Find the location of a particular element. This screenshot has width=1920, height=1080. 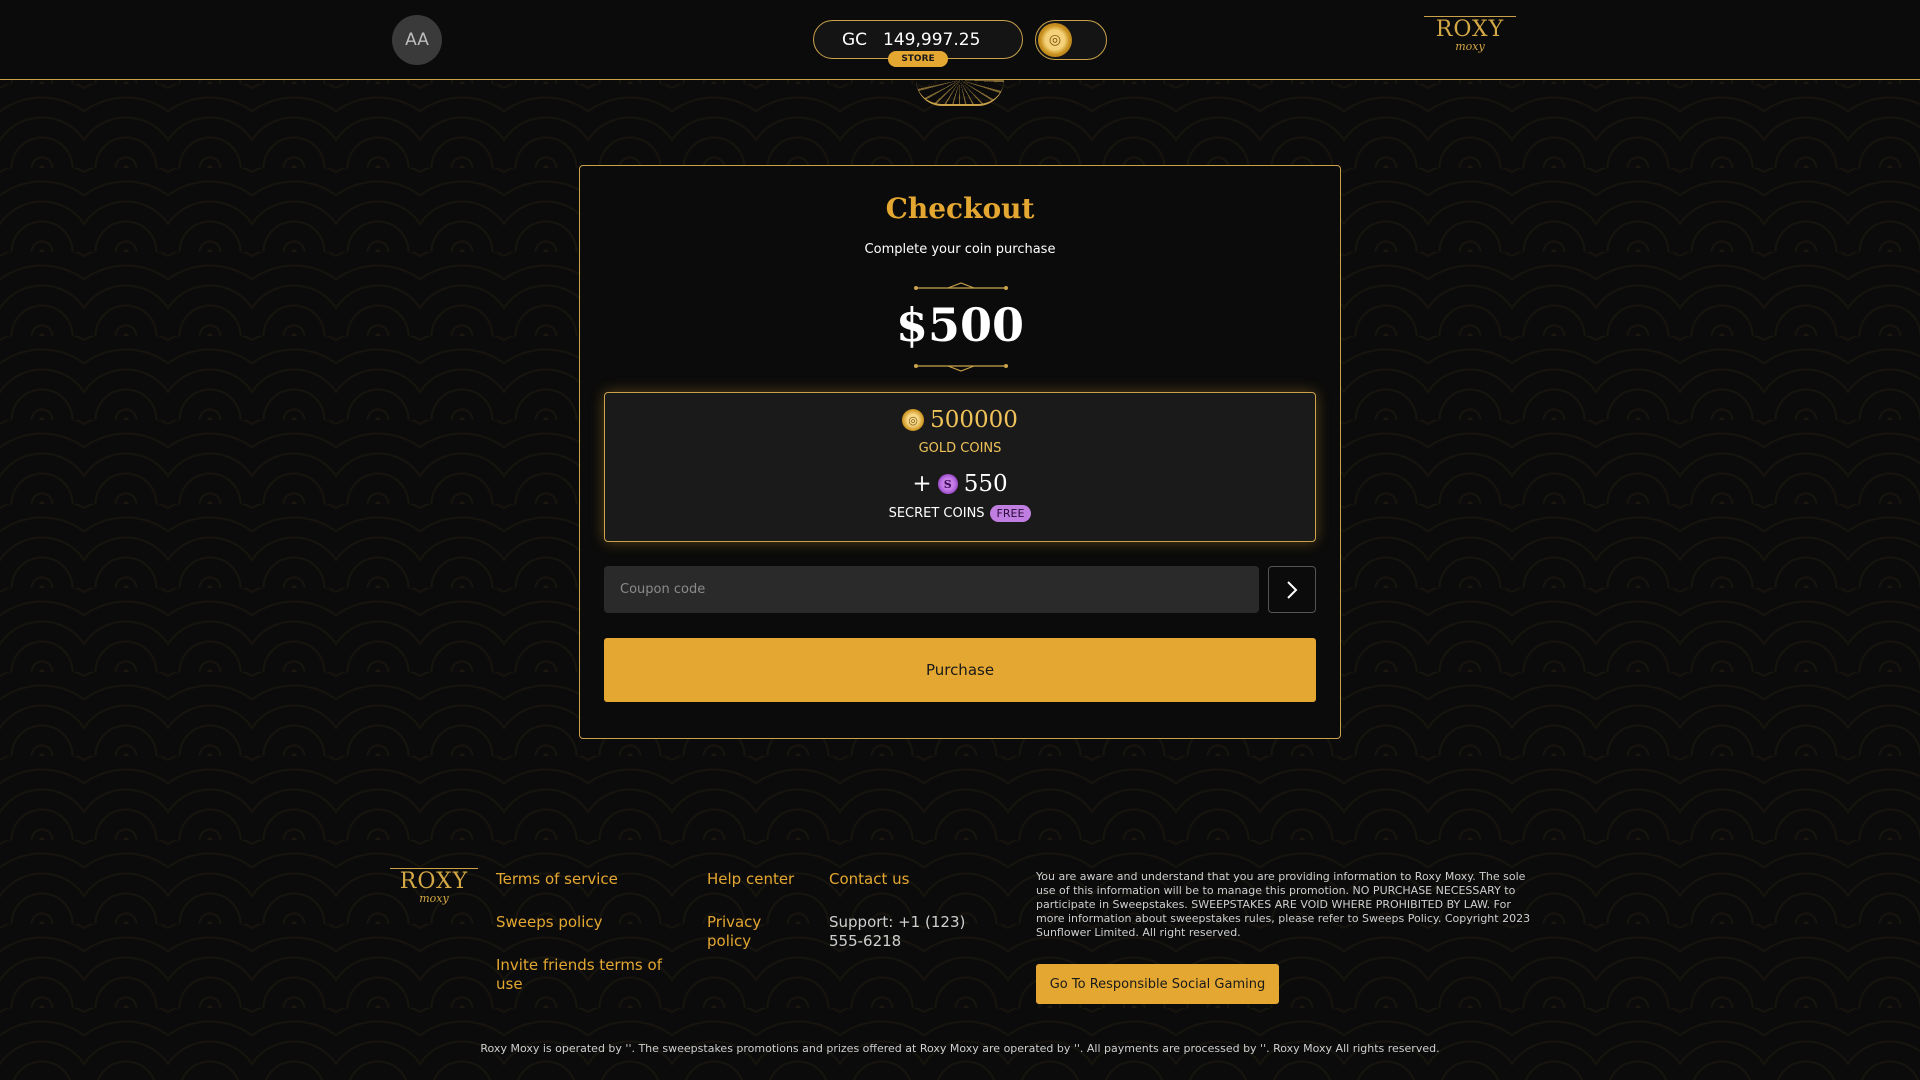

apply-coupon-button is located at coordinates (1292, 589).